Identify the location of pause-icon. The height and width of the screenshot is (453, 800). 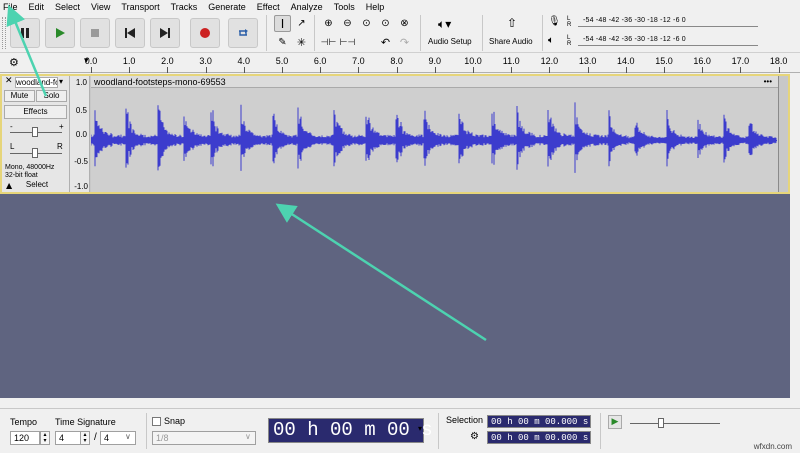
(25, 33).